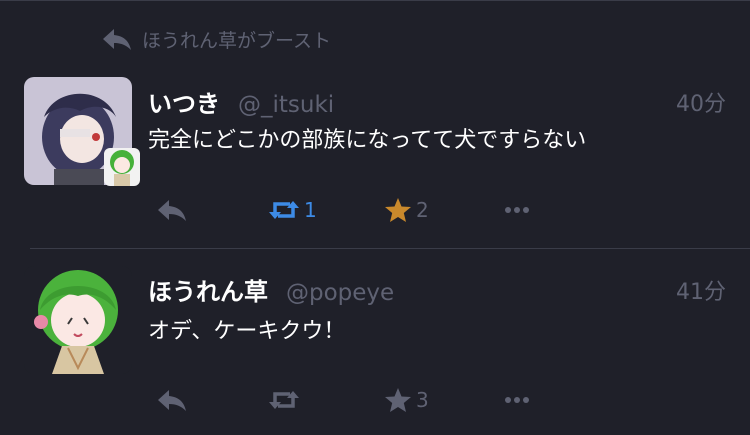  I want to click on action-bar: 3, so click(375, 404).